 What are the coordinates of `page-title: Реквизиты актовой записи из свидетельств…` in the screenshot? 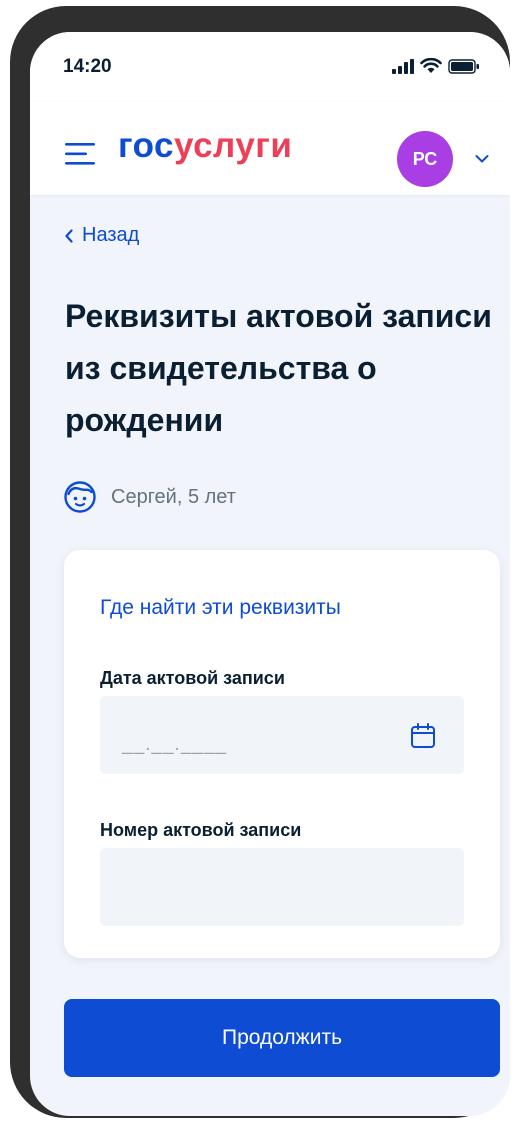 It's located at (278, 368).